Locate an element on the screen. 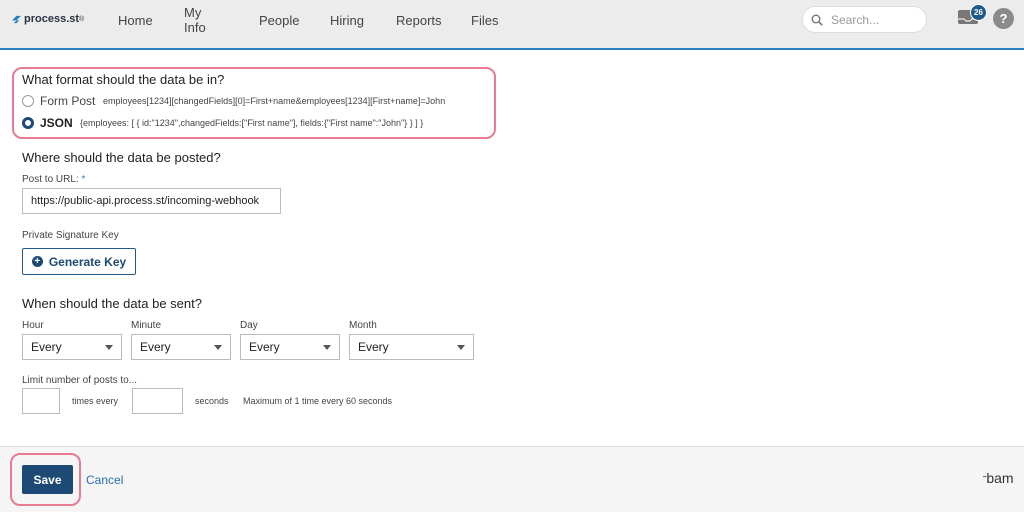  nav-home: Home is located at coordinates (135, 20).